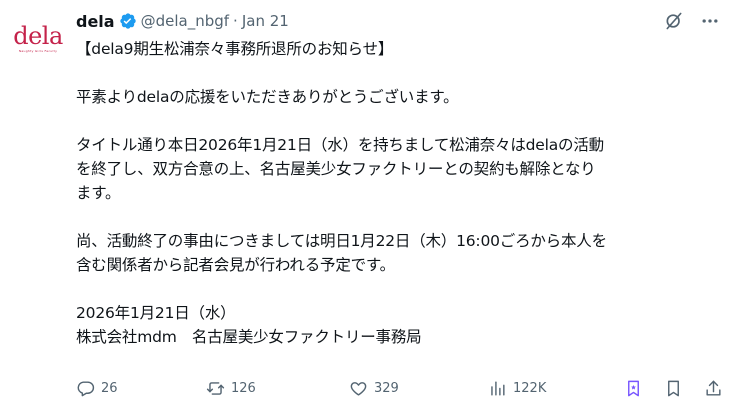 The height and width of the screenshot is (412, 733). I want to click on post-line: 含む関係者から記者会見が行われる予定です。, so click(235, 265).